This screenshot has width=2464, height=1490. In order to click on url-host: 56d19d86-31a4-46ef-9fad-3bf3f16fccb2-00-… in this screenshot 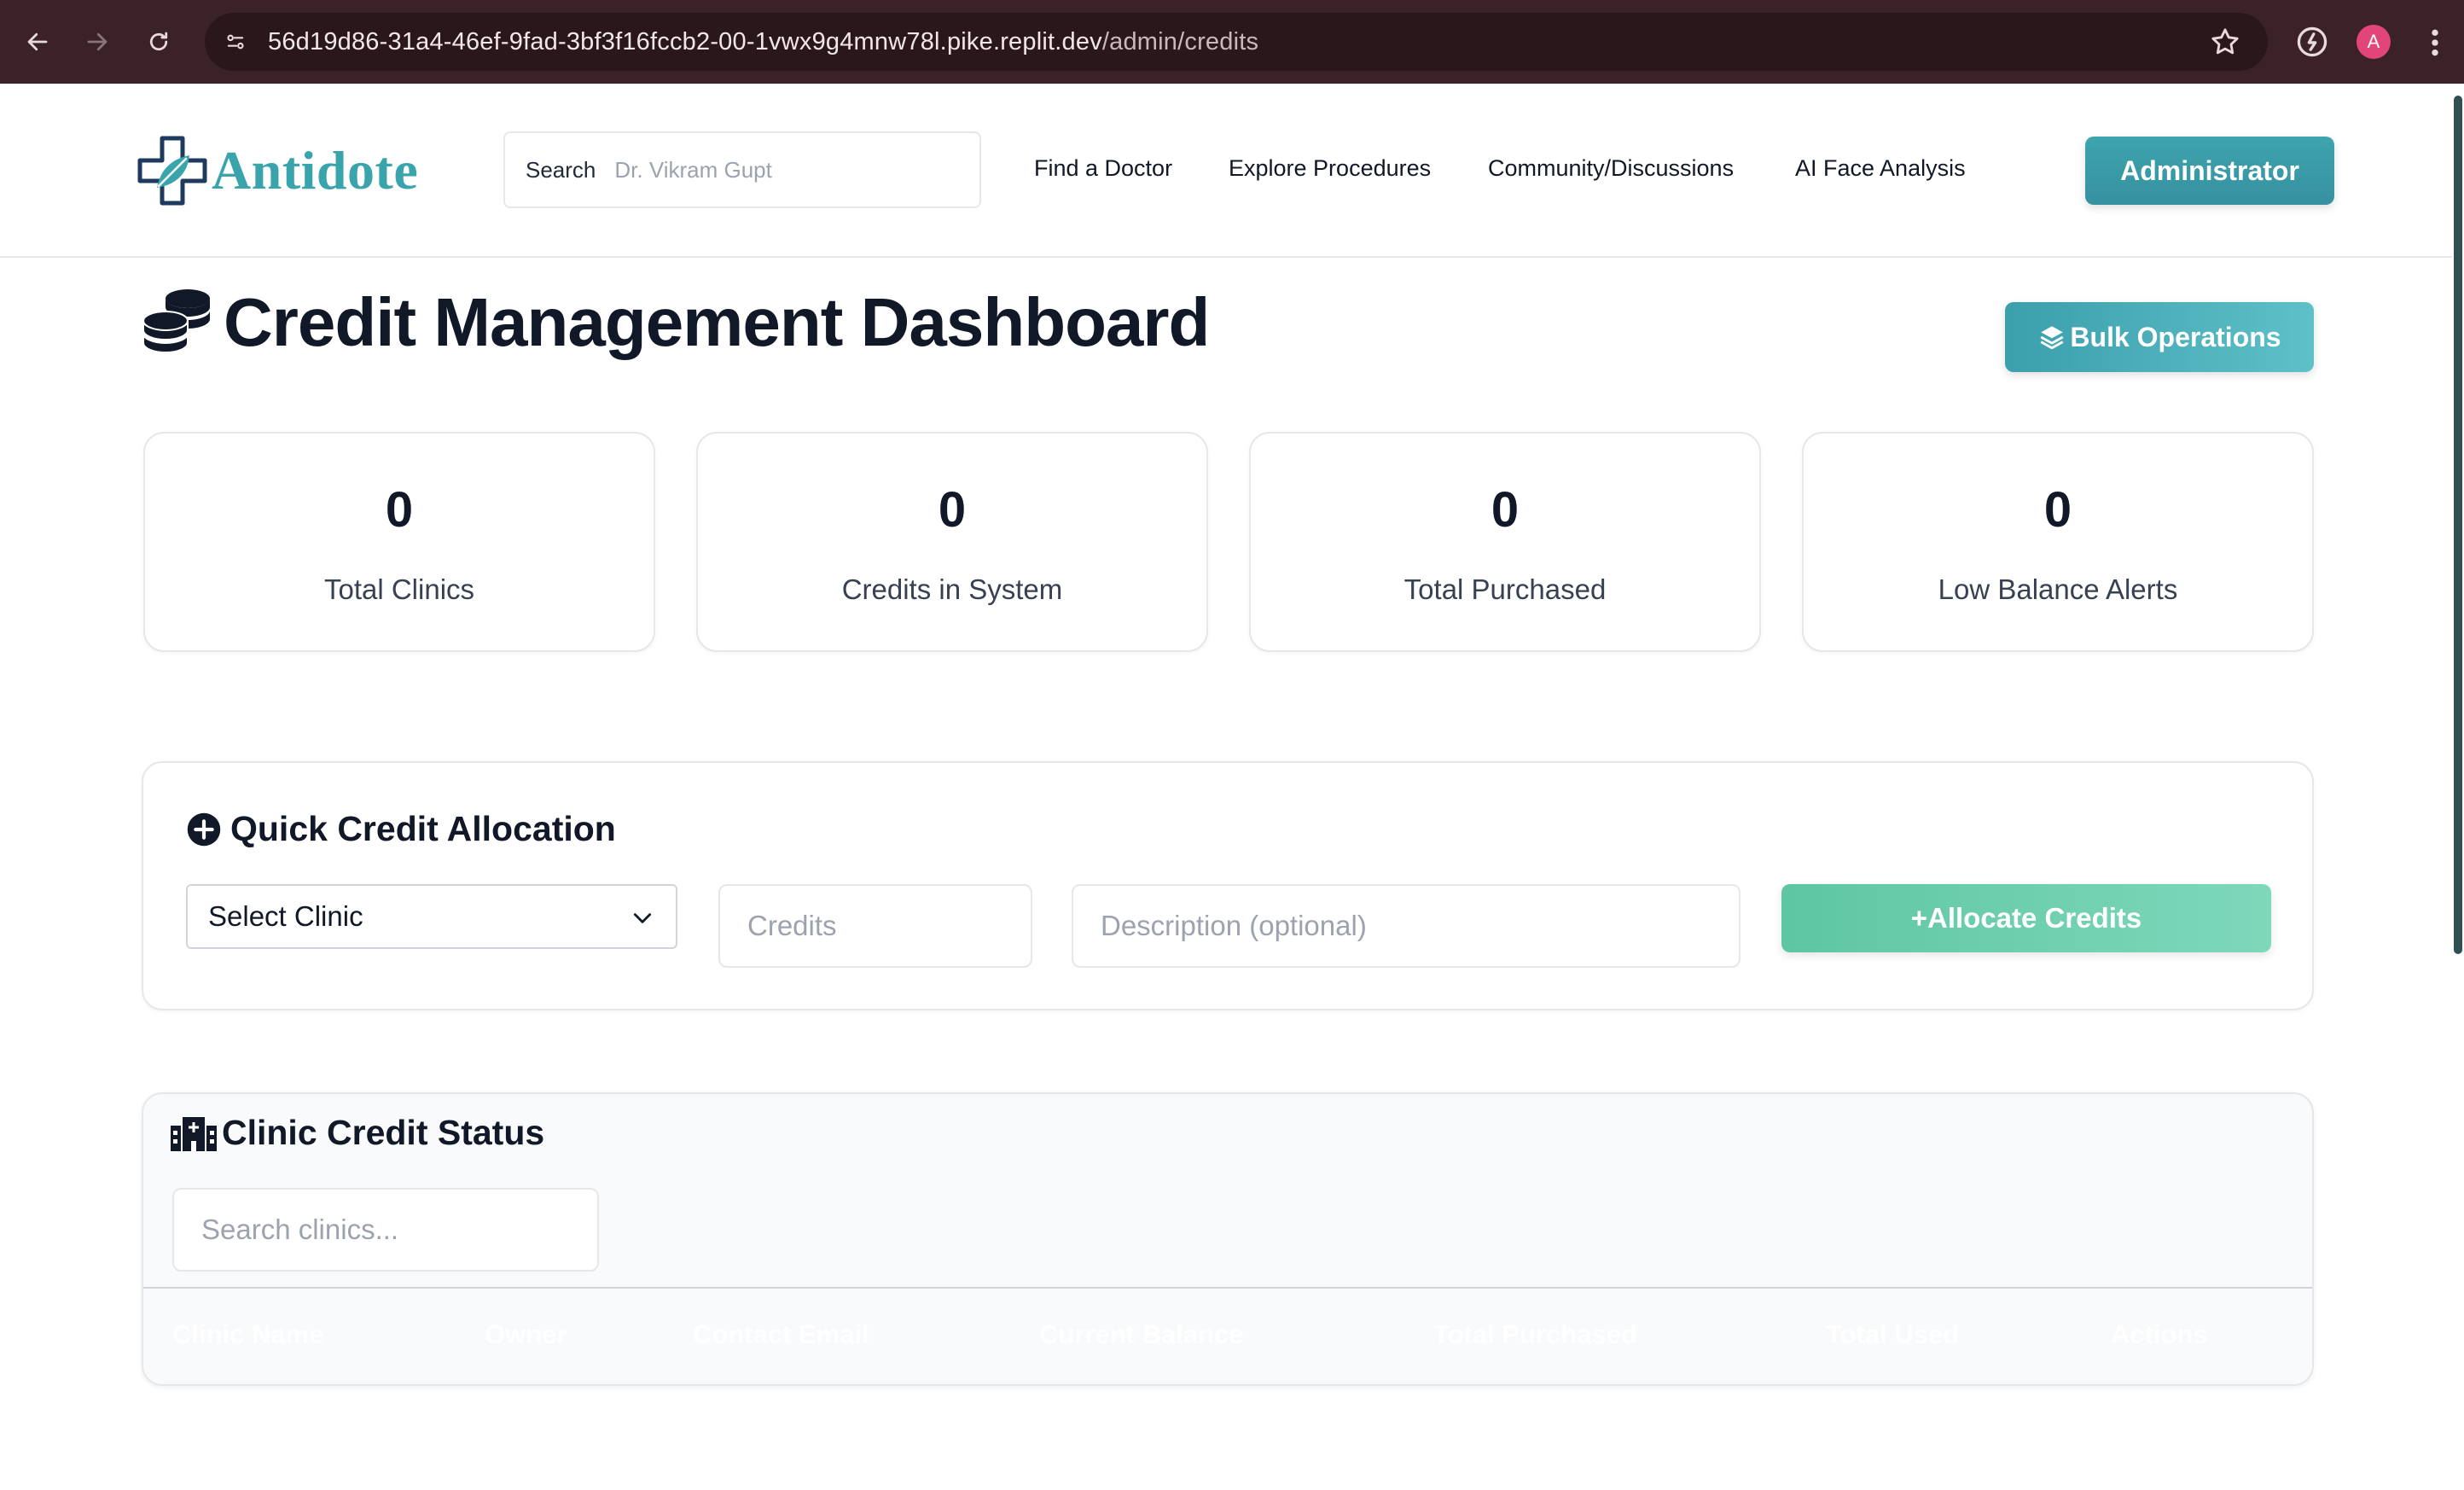, I will do `click(685, 41)`.